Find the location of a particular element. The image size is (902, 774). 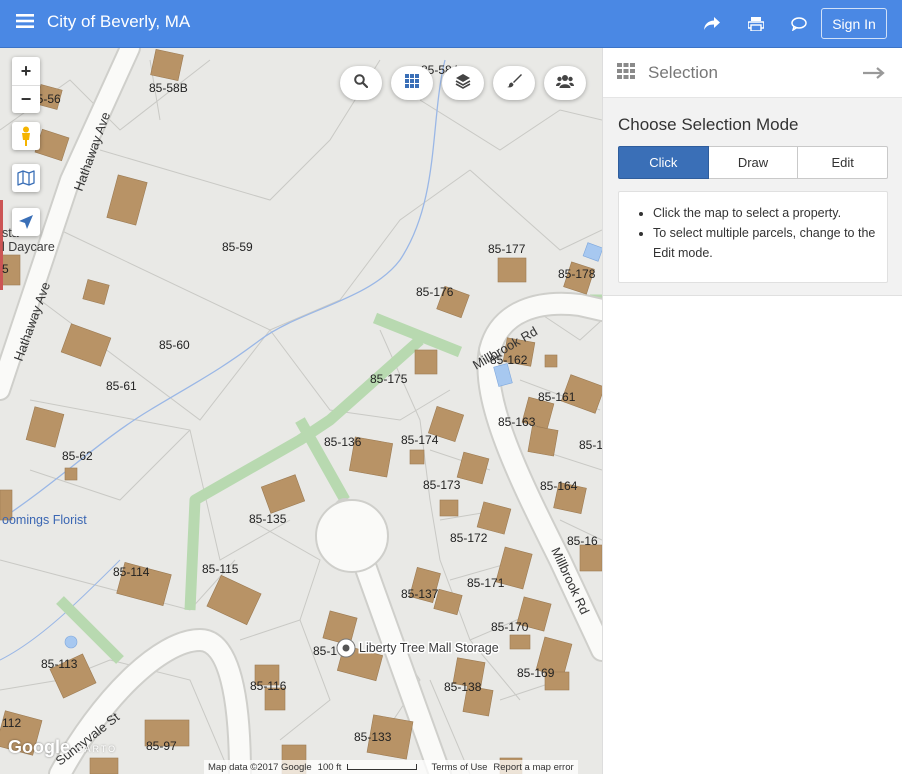

parcel-label: 85-135 is located at coordinates (268, 519).